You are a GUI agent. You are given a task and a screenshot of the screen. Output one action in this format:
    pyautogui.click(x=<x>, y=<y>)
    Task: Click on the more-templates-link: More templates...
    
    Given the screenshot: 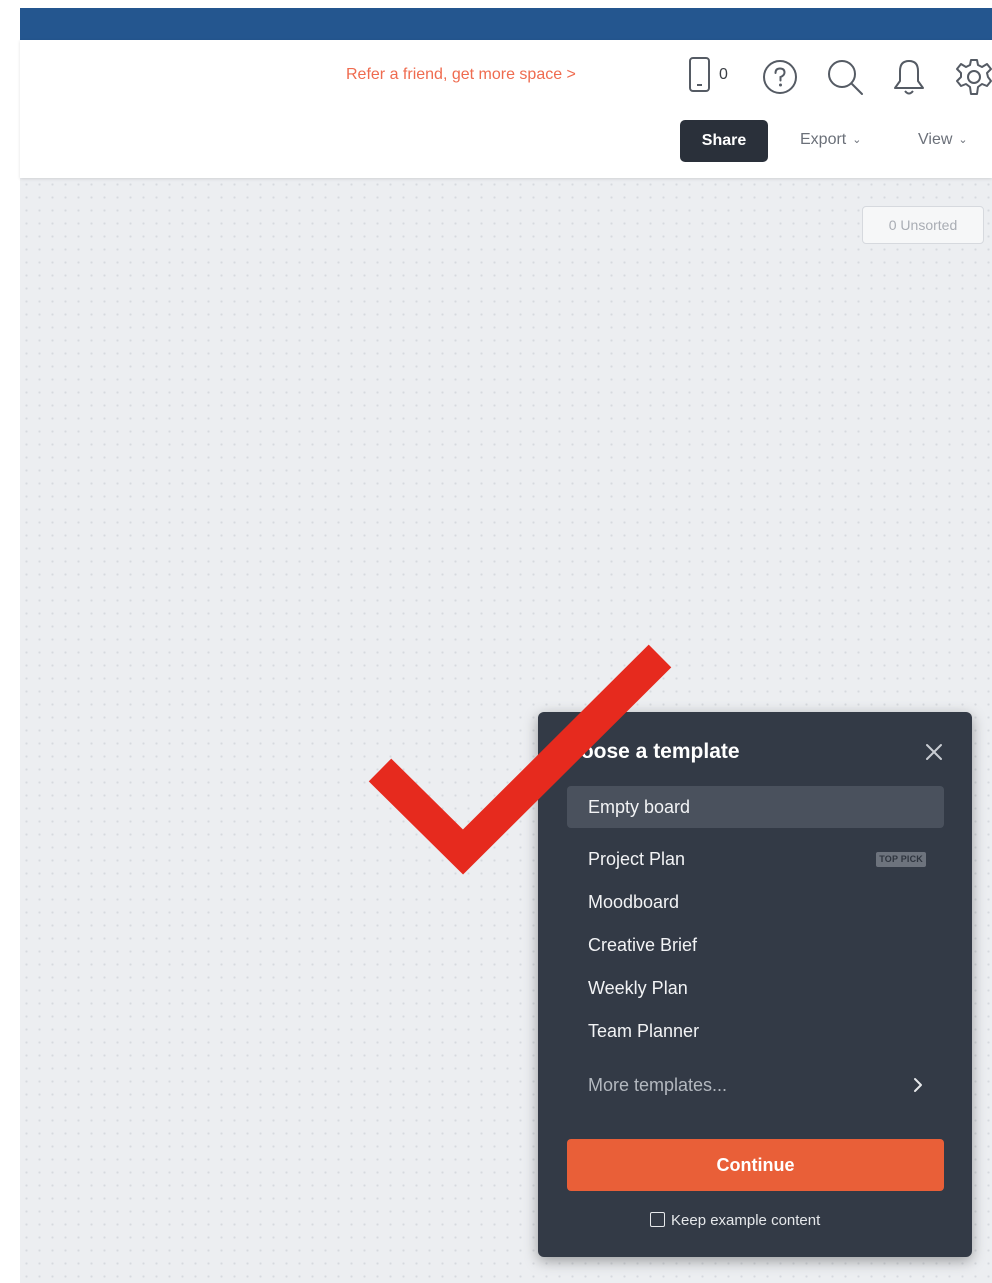 What is the action you would take?
    pyautogui.click(x=756, y=1085)
    